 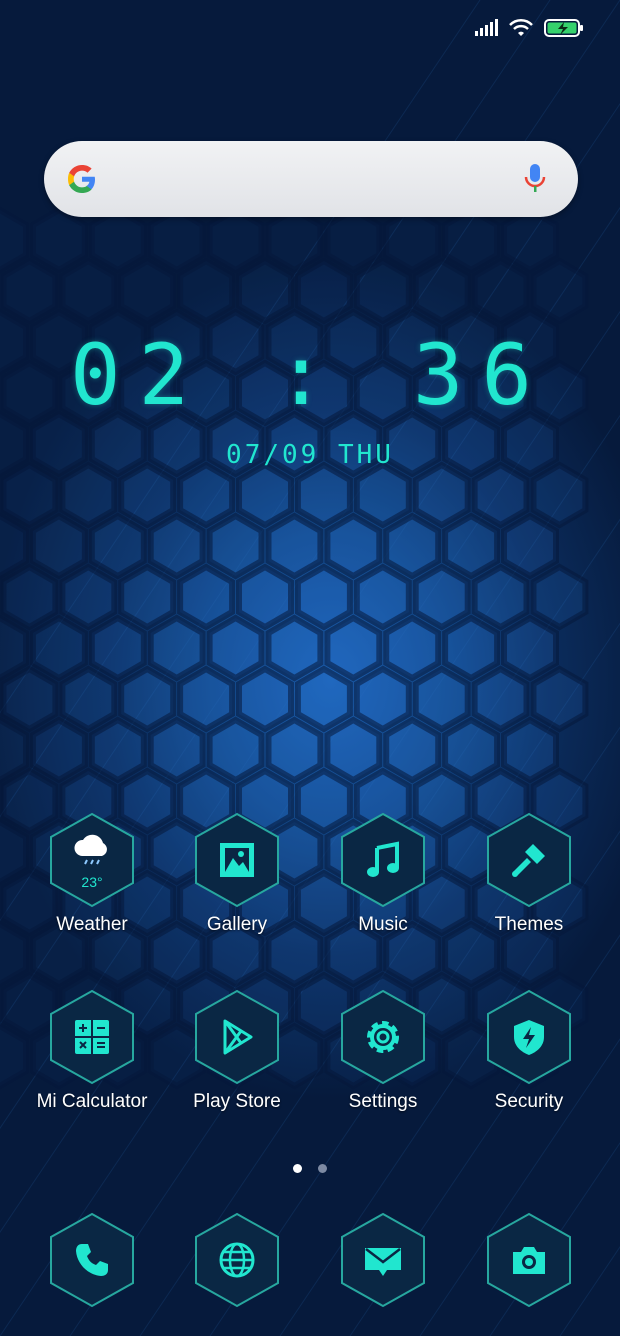 I want to click on clock-widget-time: 02 : 36, so click(x=310, y=375).